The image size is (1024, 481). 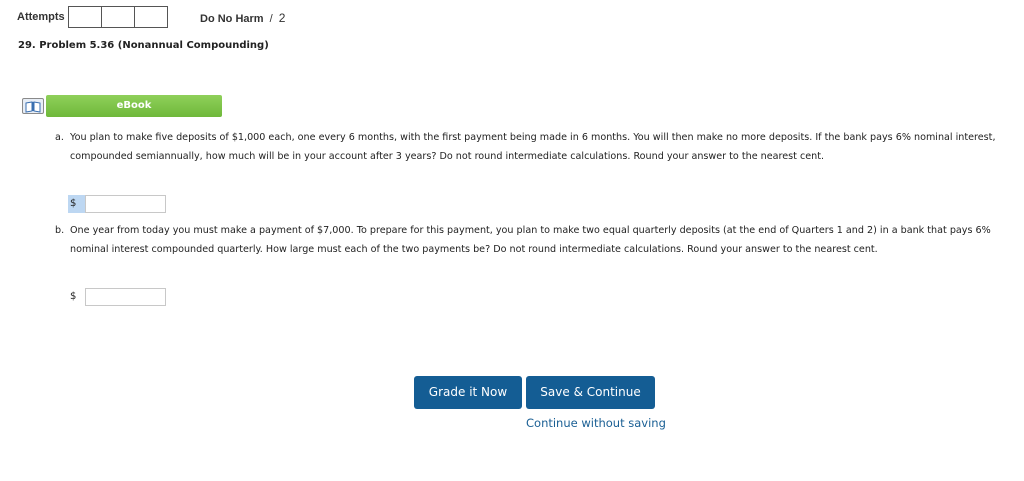 I want to click on question-b-letter: b., so click(x=60, y=230).